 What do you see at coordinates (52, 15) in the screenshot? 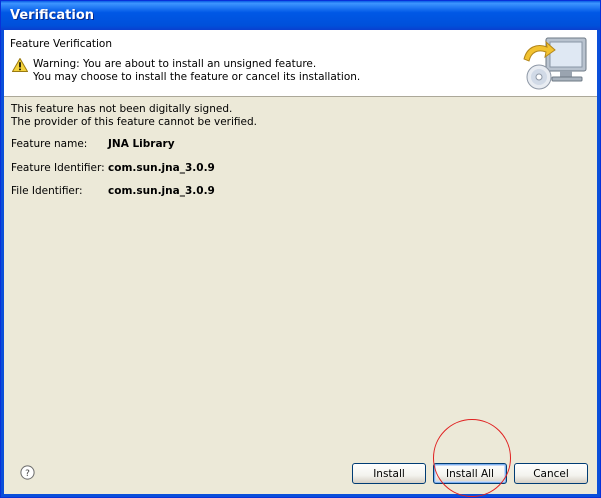
I see `window-title: Verification` at bounding box center [52, 15].